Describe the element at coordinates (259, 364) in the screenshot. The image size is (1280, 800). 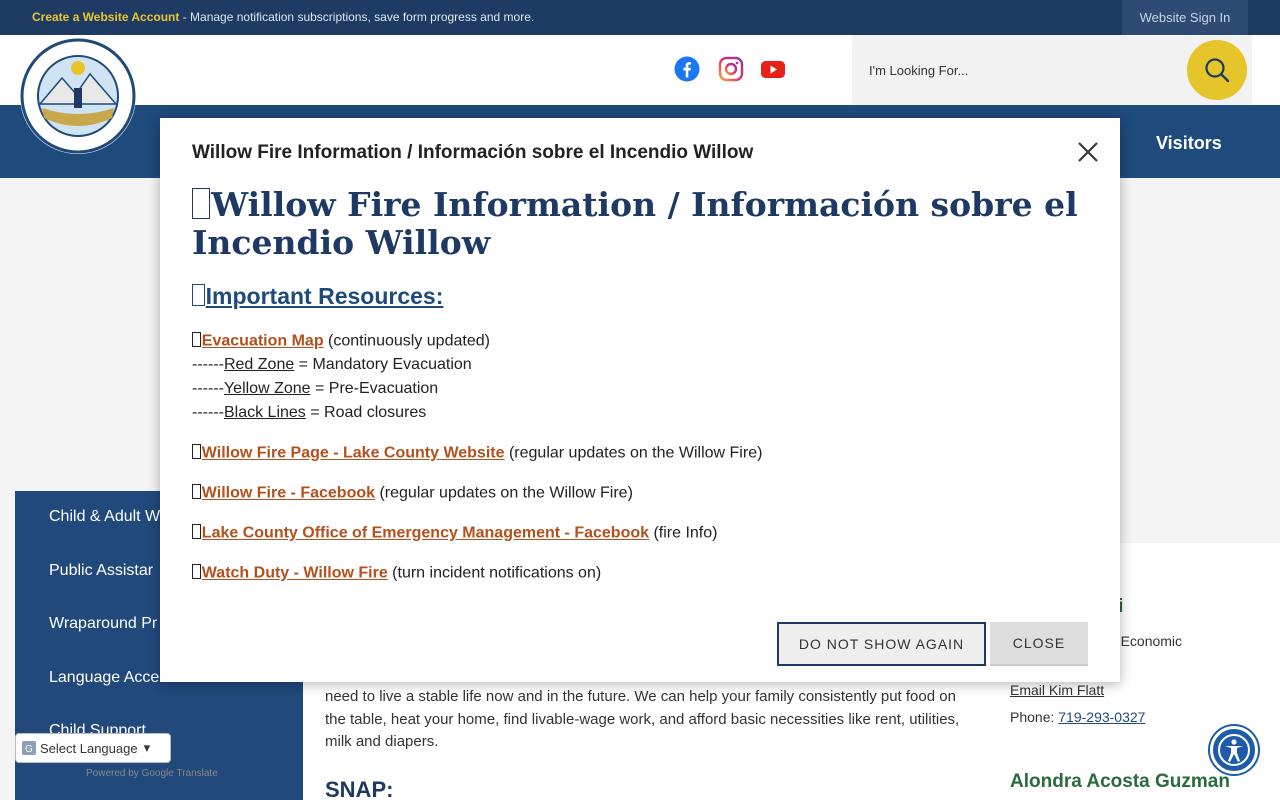
I see `red-zone-label: Red Zone` at that location.